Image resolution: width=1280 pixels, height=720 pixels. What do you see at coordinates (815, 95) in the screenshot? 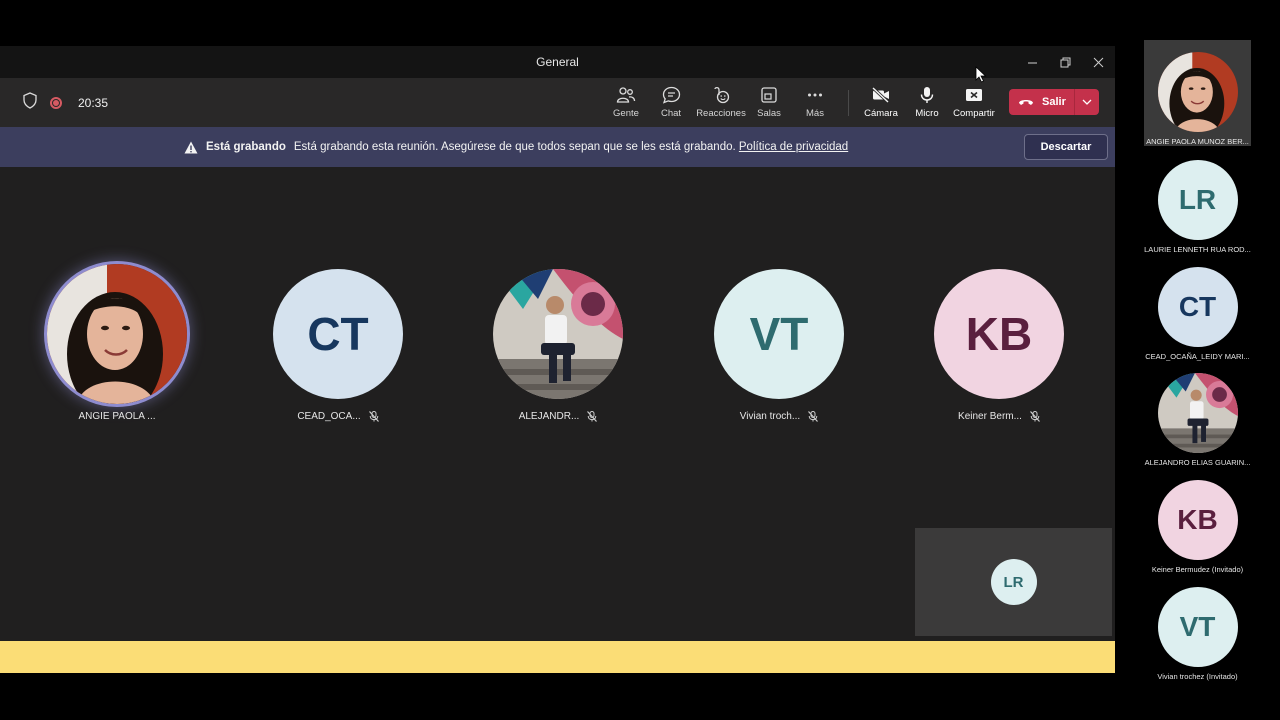
I see `more-icon` at bounding box center [815, 95].